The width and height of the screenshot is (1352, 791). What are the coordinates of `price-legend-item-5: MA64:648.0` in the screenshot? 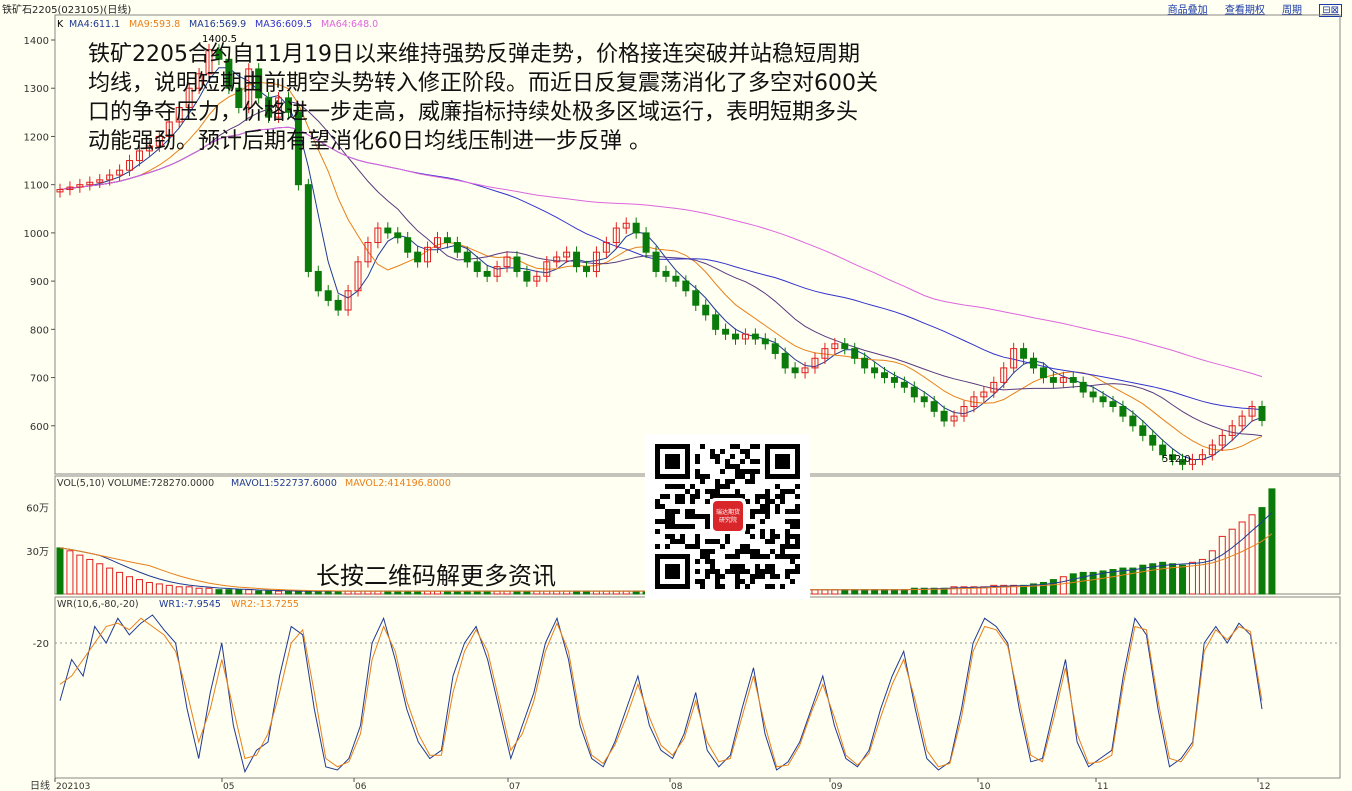 It's located at (349, 24).